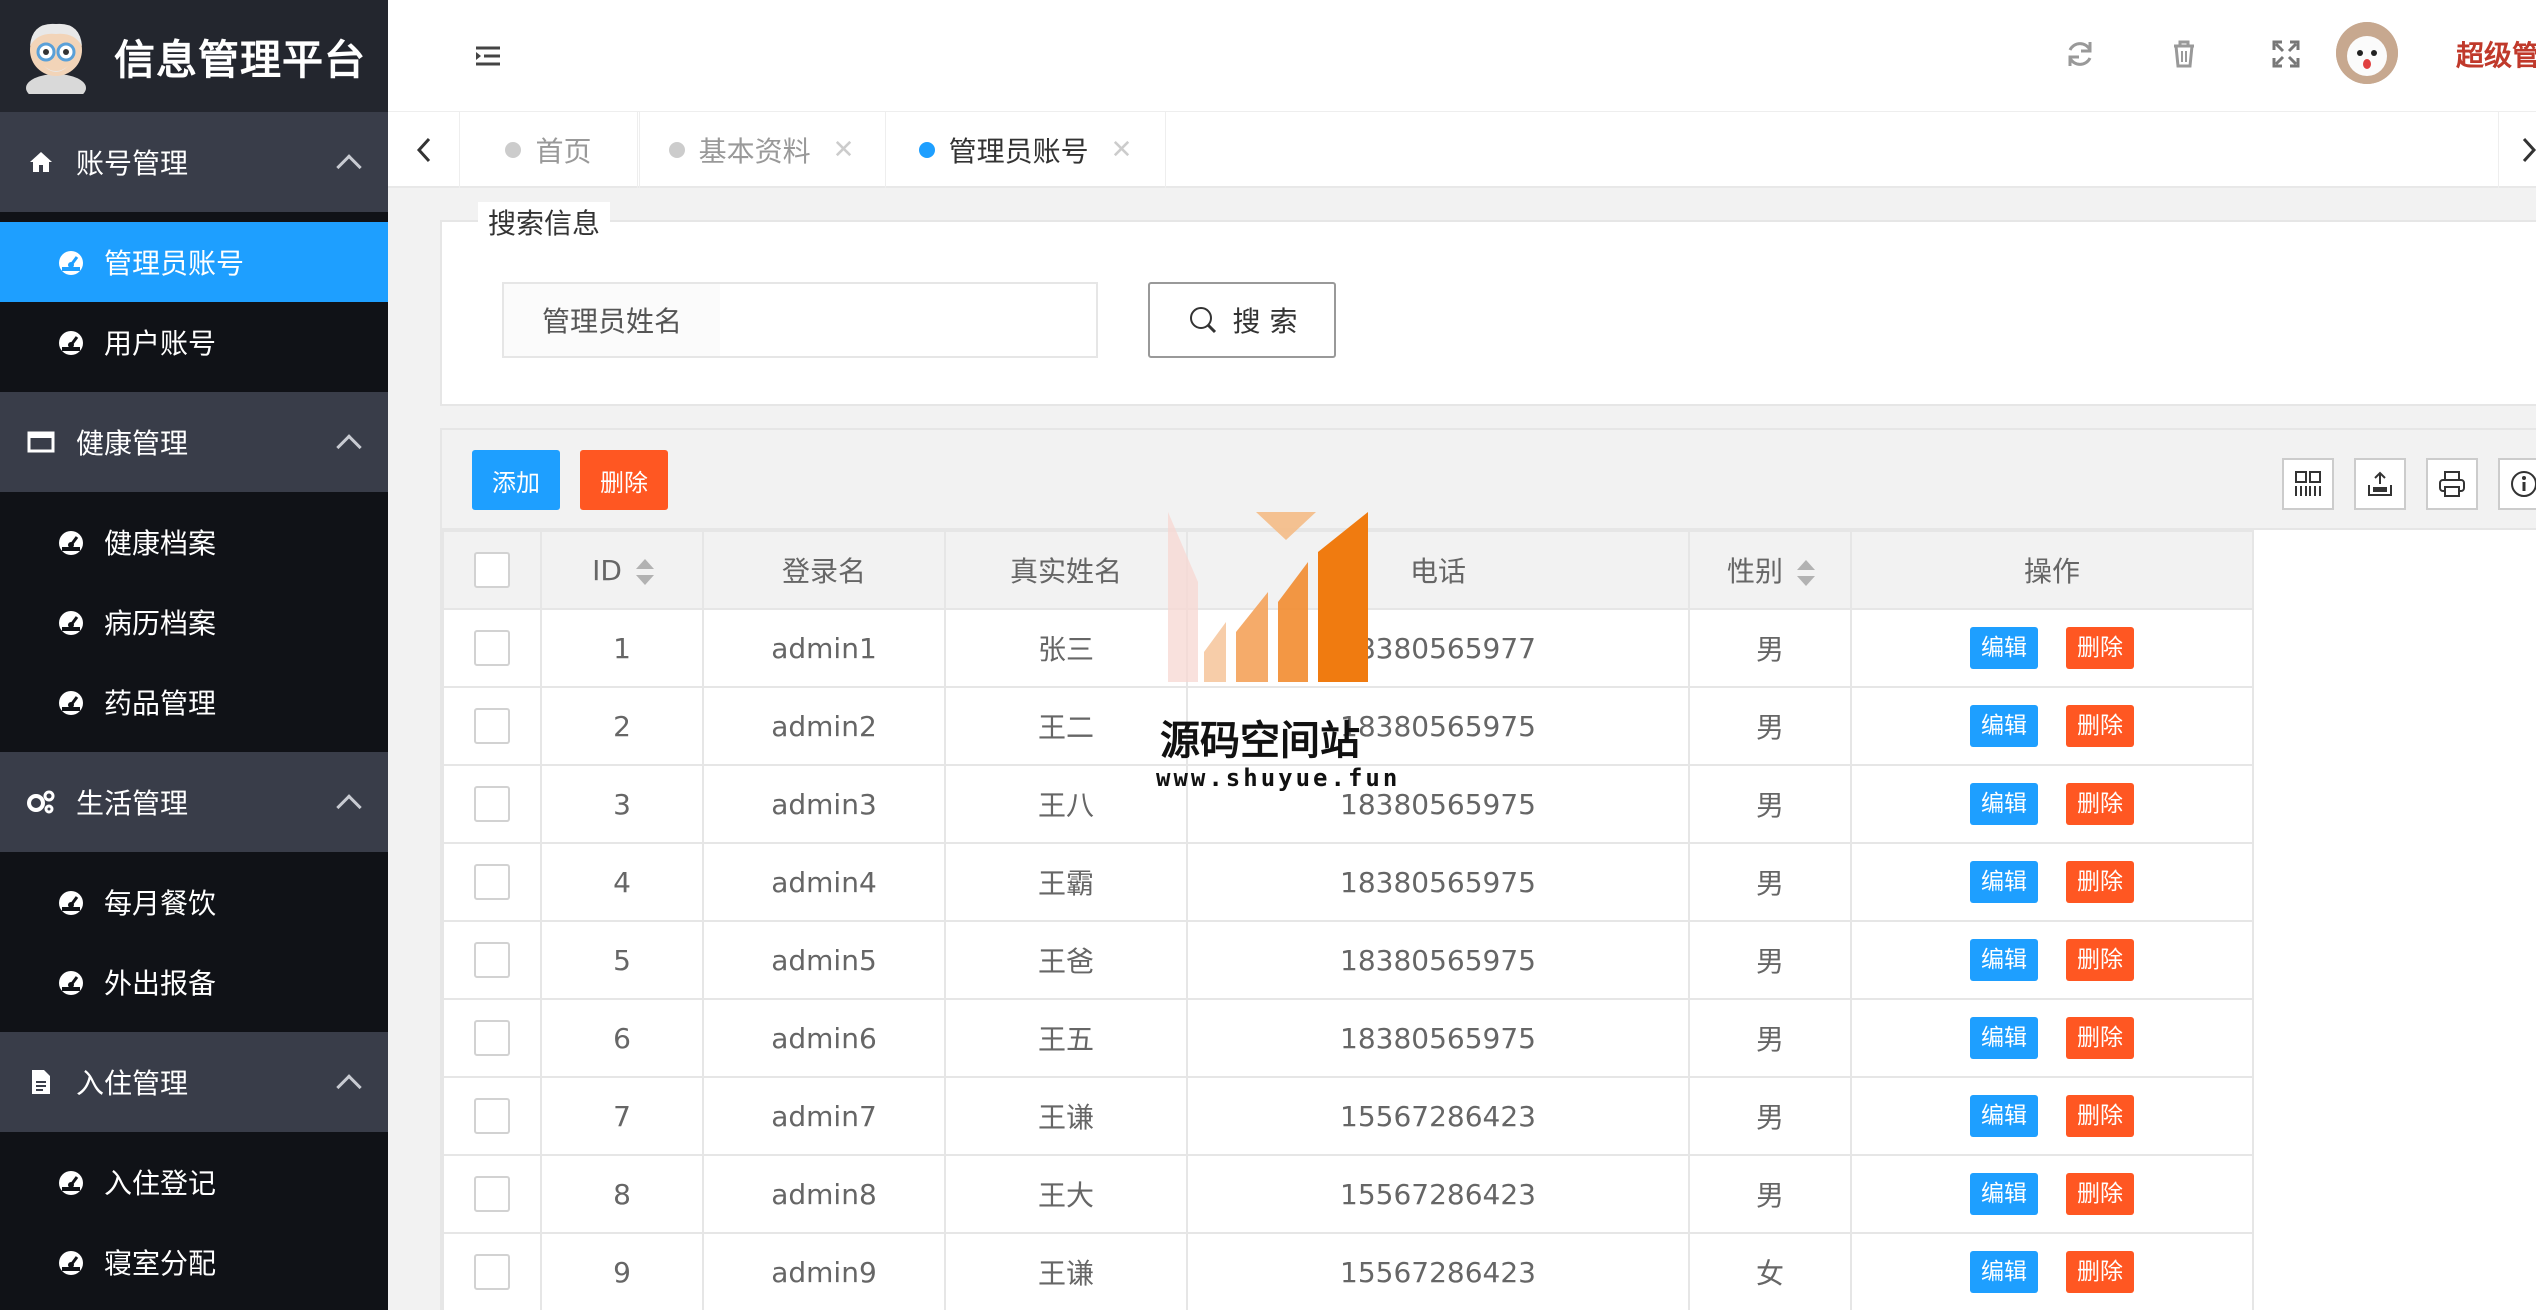 This screenshot has height=1310, width=2536. I want to click on fullscreen-icon, so click(2286, 54).